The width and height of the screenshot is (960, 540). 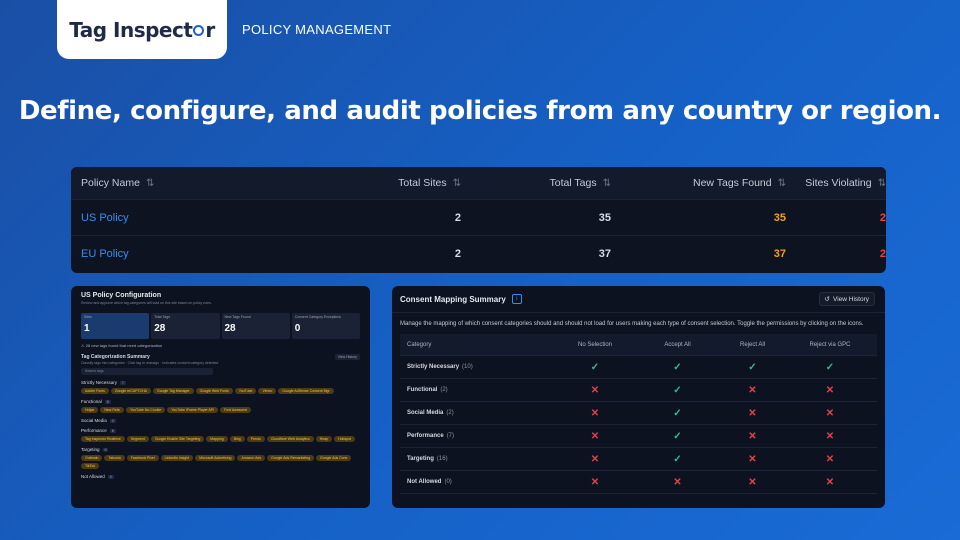 What do you see at coordinates (112, 410) in the screenshot?
I see `tag-chip: New Relic` at bounding box center [112, 410].